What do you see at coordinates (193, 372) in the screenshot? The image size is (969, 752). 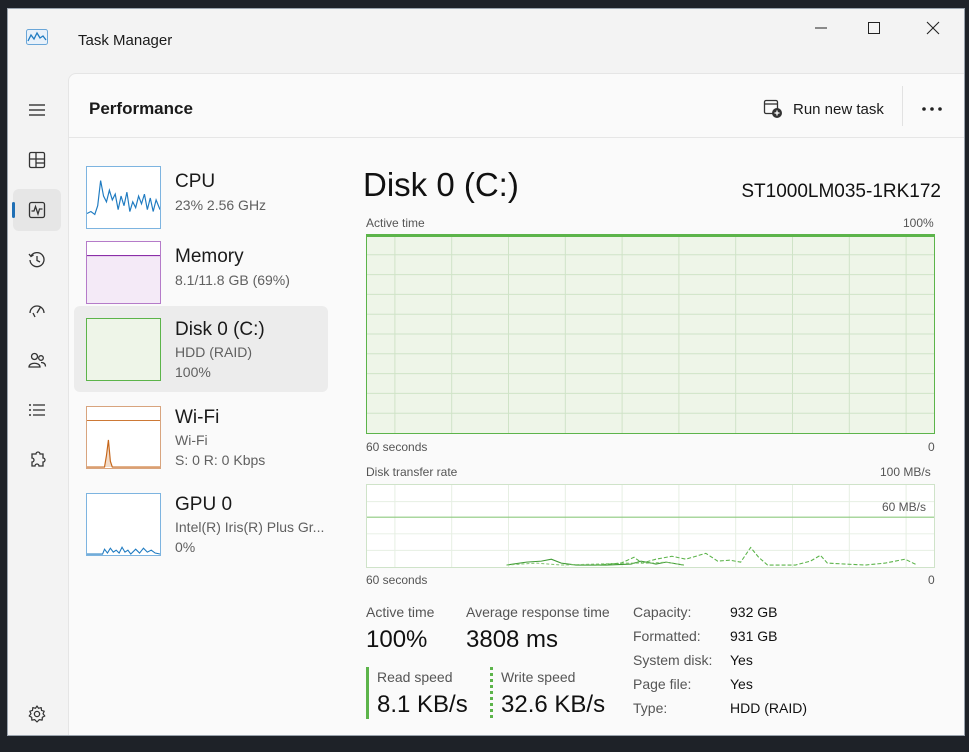 I see `device-usage: 100%` at bounding box center [193, 372].